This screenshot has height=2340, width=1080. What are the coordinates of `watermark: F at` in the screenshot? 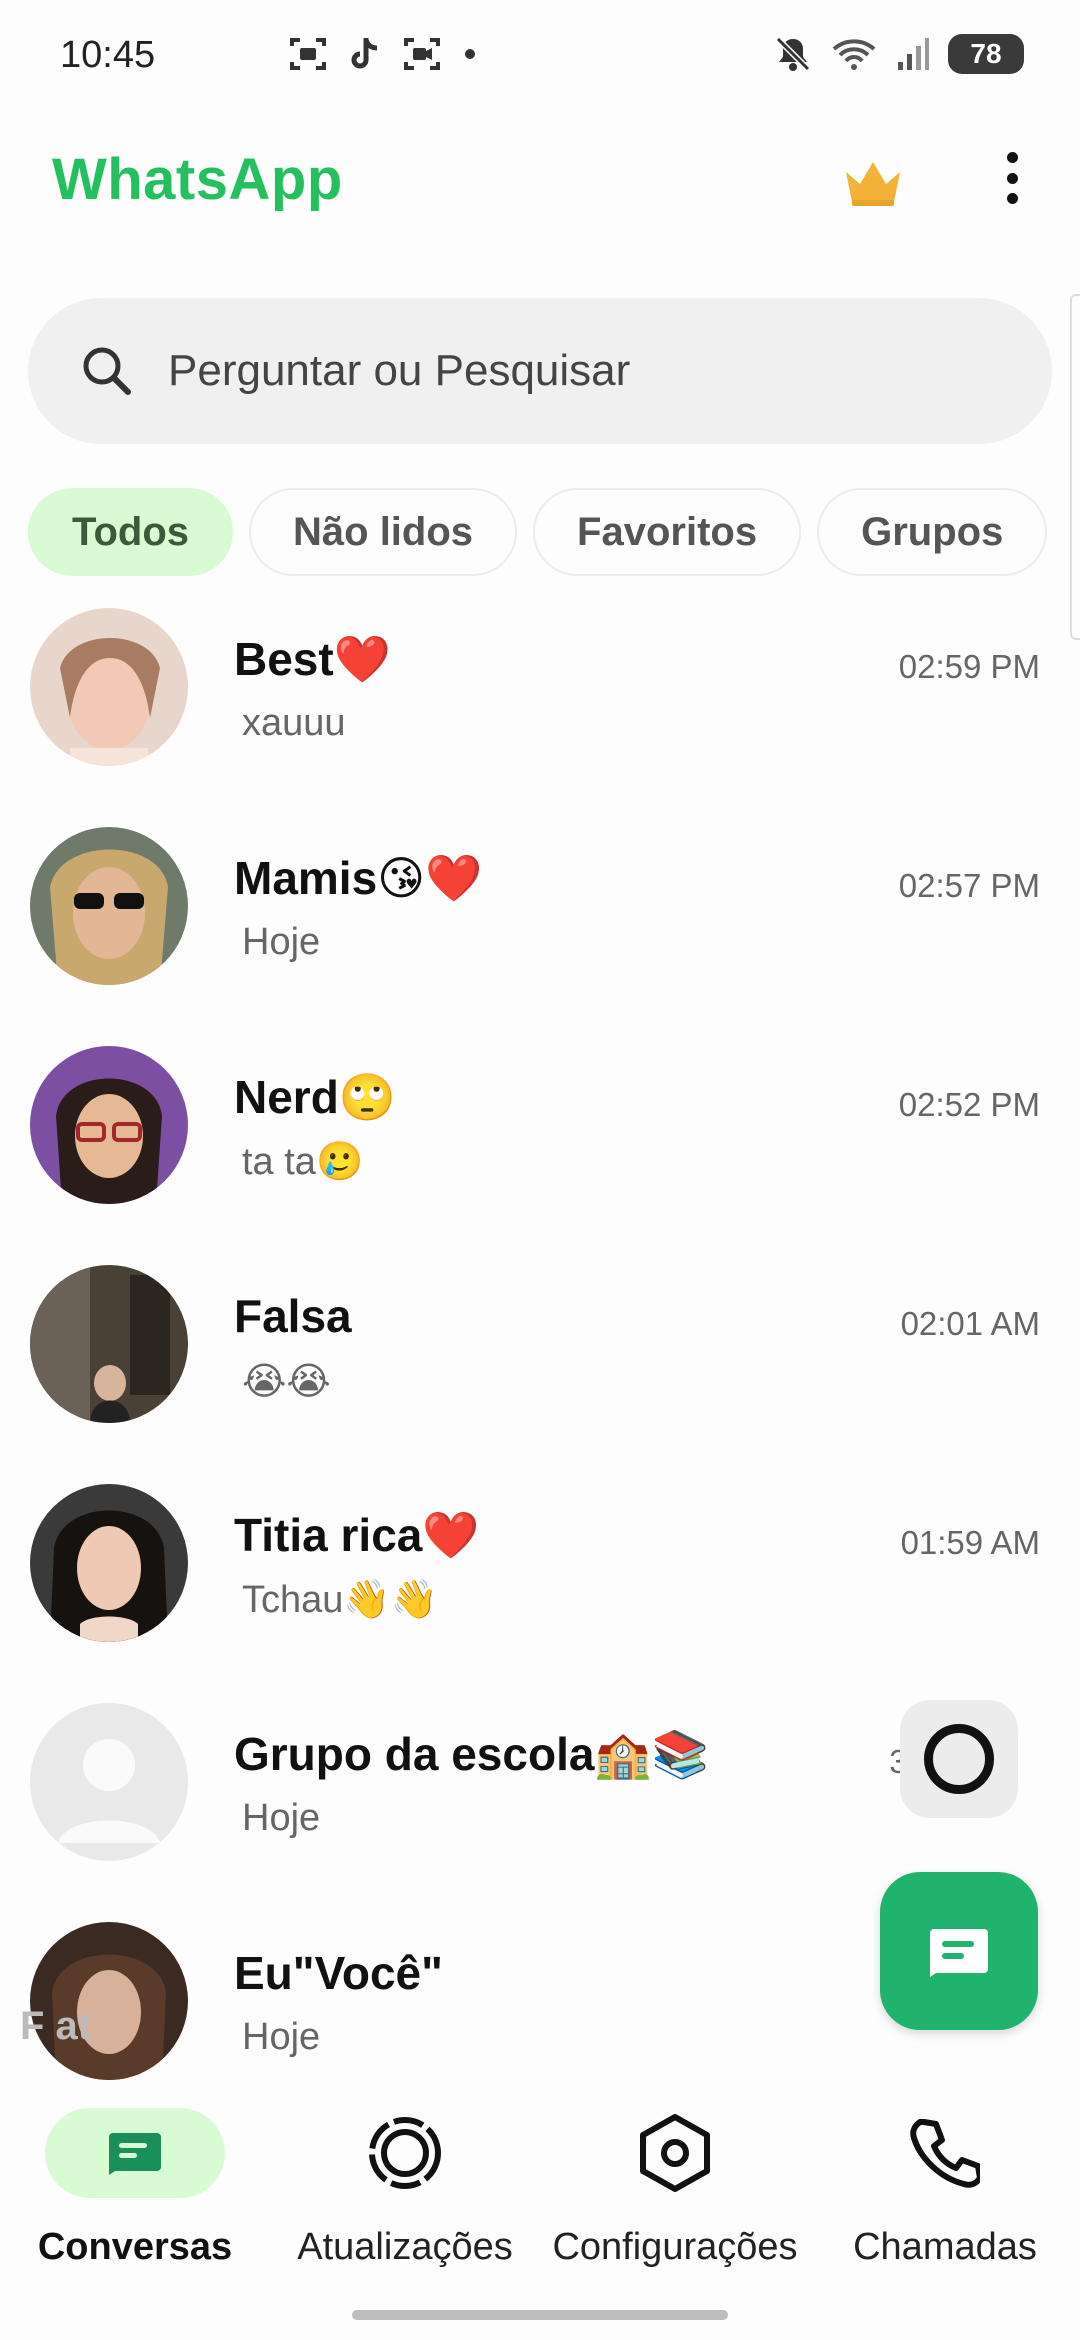 It's located at (56, 2026).